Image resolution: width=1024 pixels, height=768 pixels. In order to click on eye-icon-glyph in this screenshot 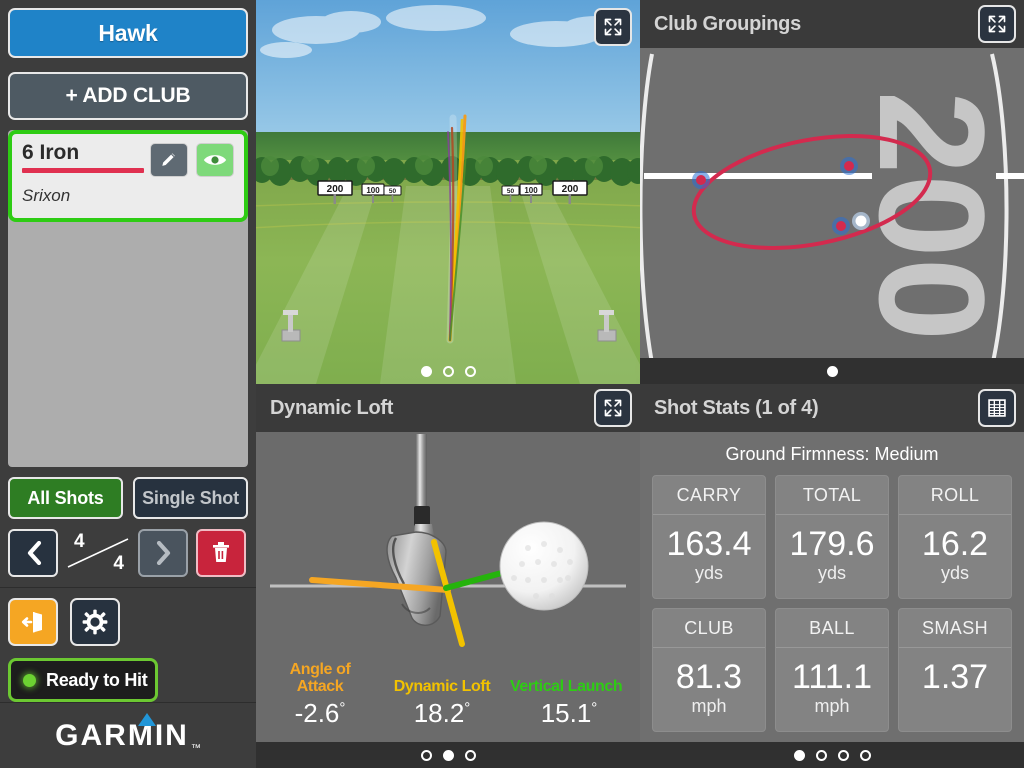, I will do `click(215, 160)`.